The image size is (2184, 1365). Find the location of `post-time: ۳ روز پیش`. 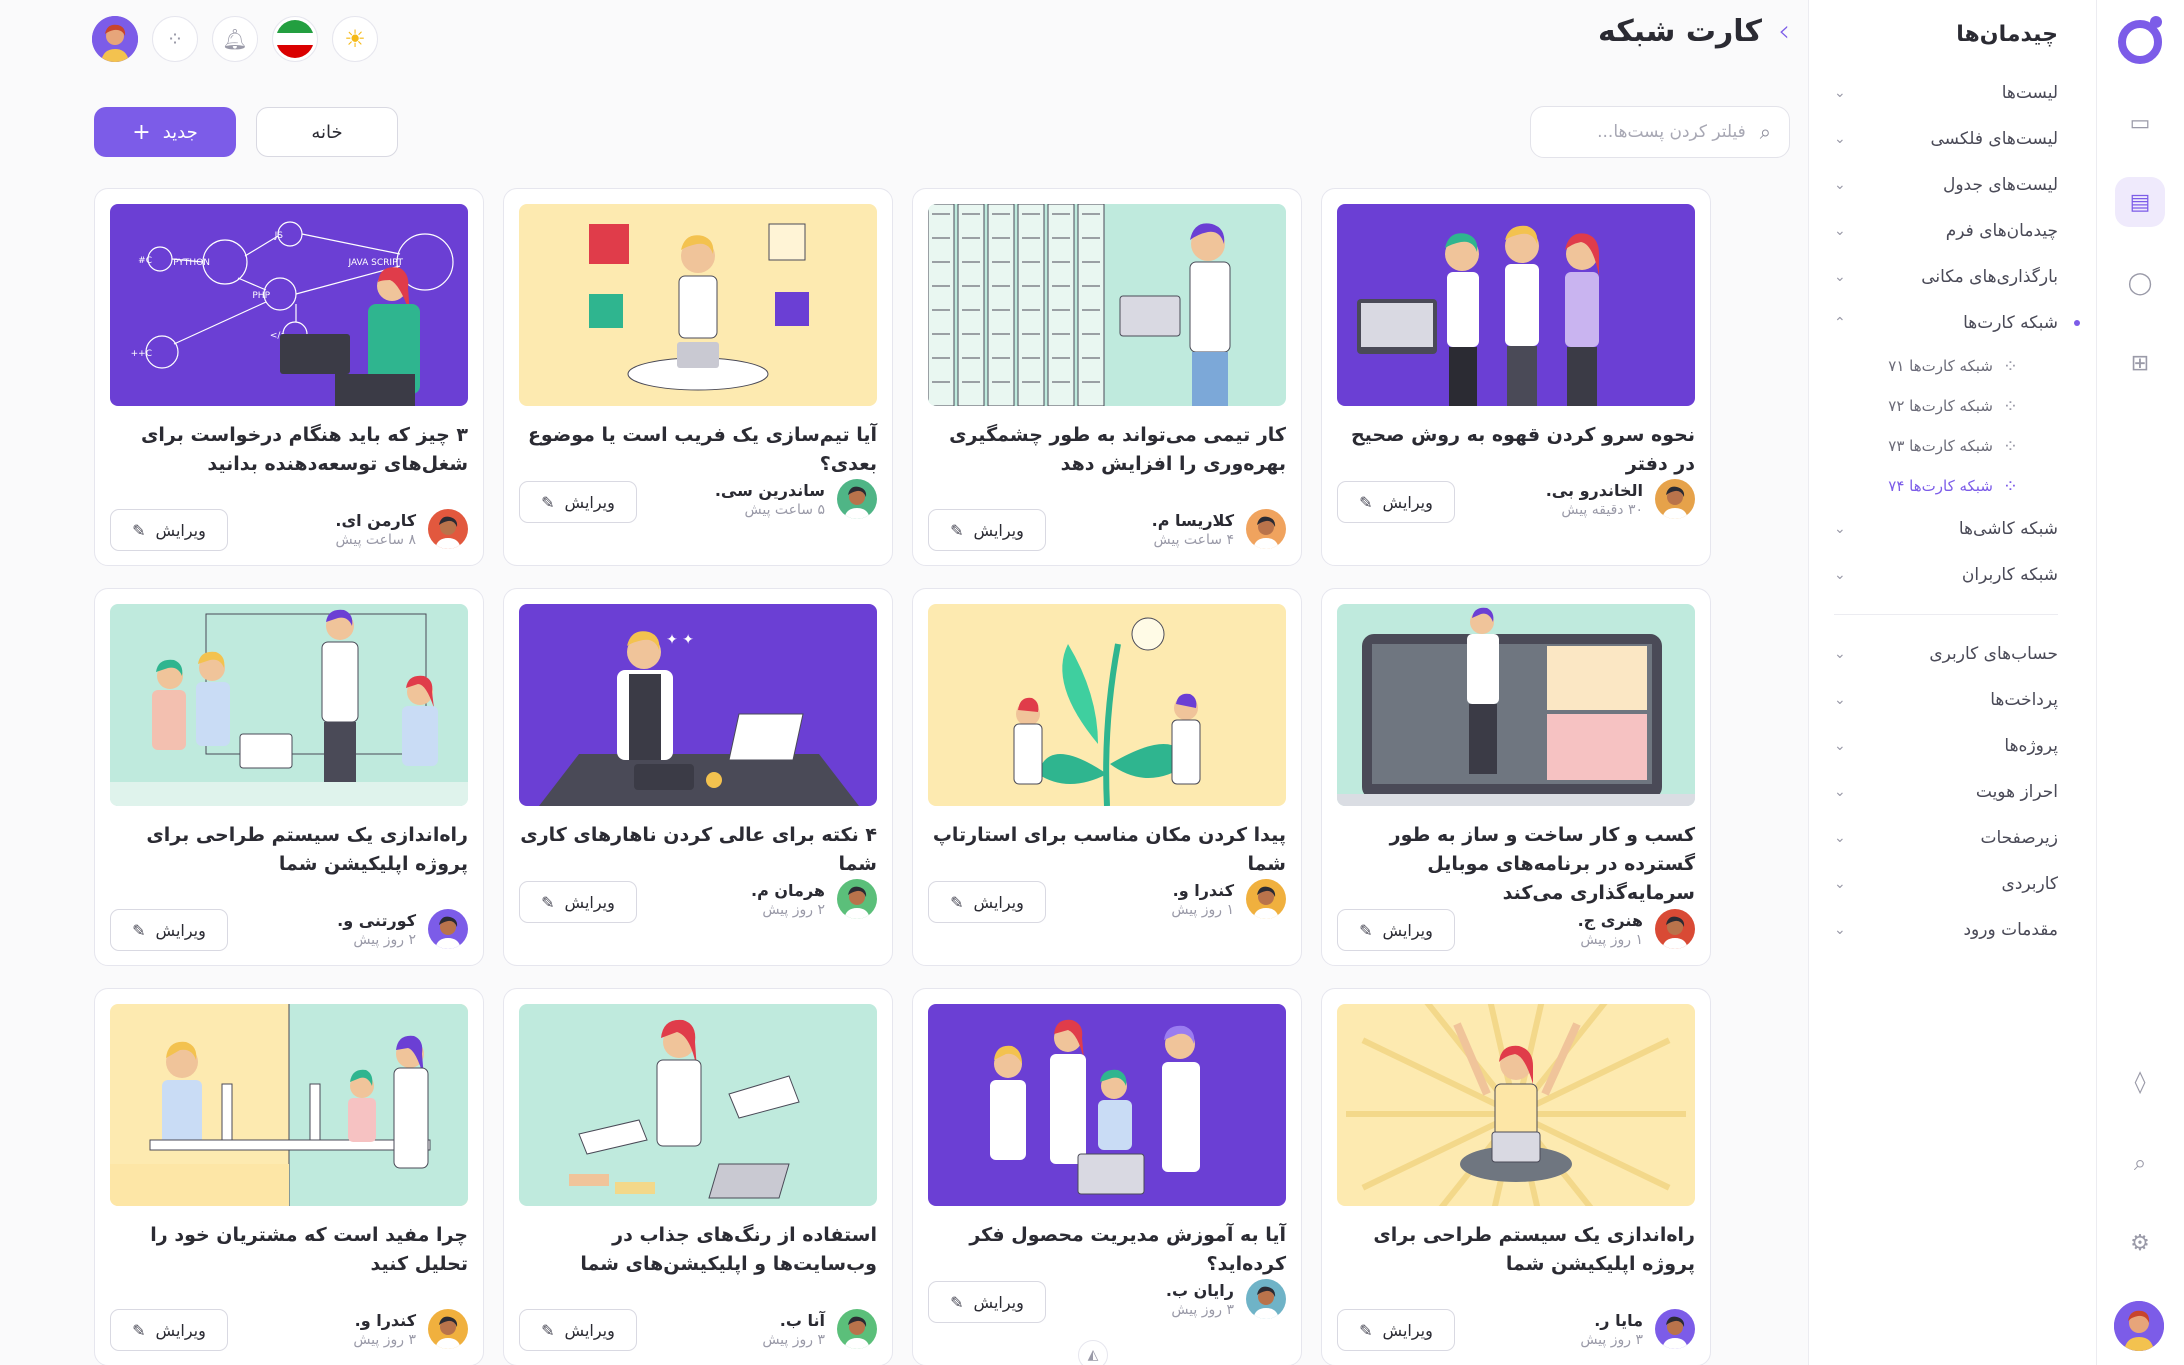

post-time: ۳ روز پیش is located at coordinates (384, 1339).